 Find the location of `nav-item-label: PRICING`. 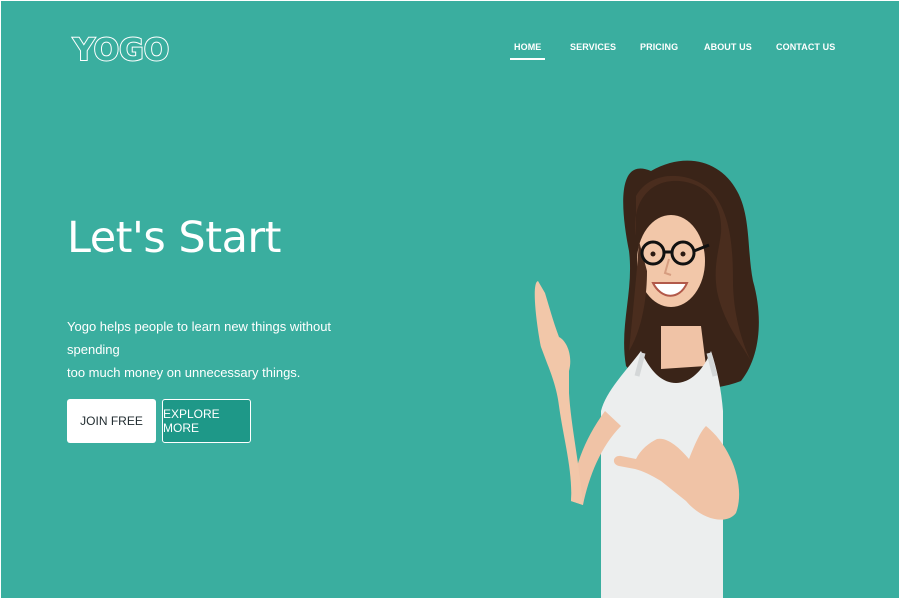

nav-item-label: PRICING is located at coordinates (659, 47).